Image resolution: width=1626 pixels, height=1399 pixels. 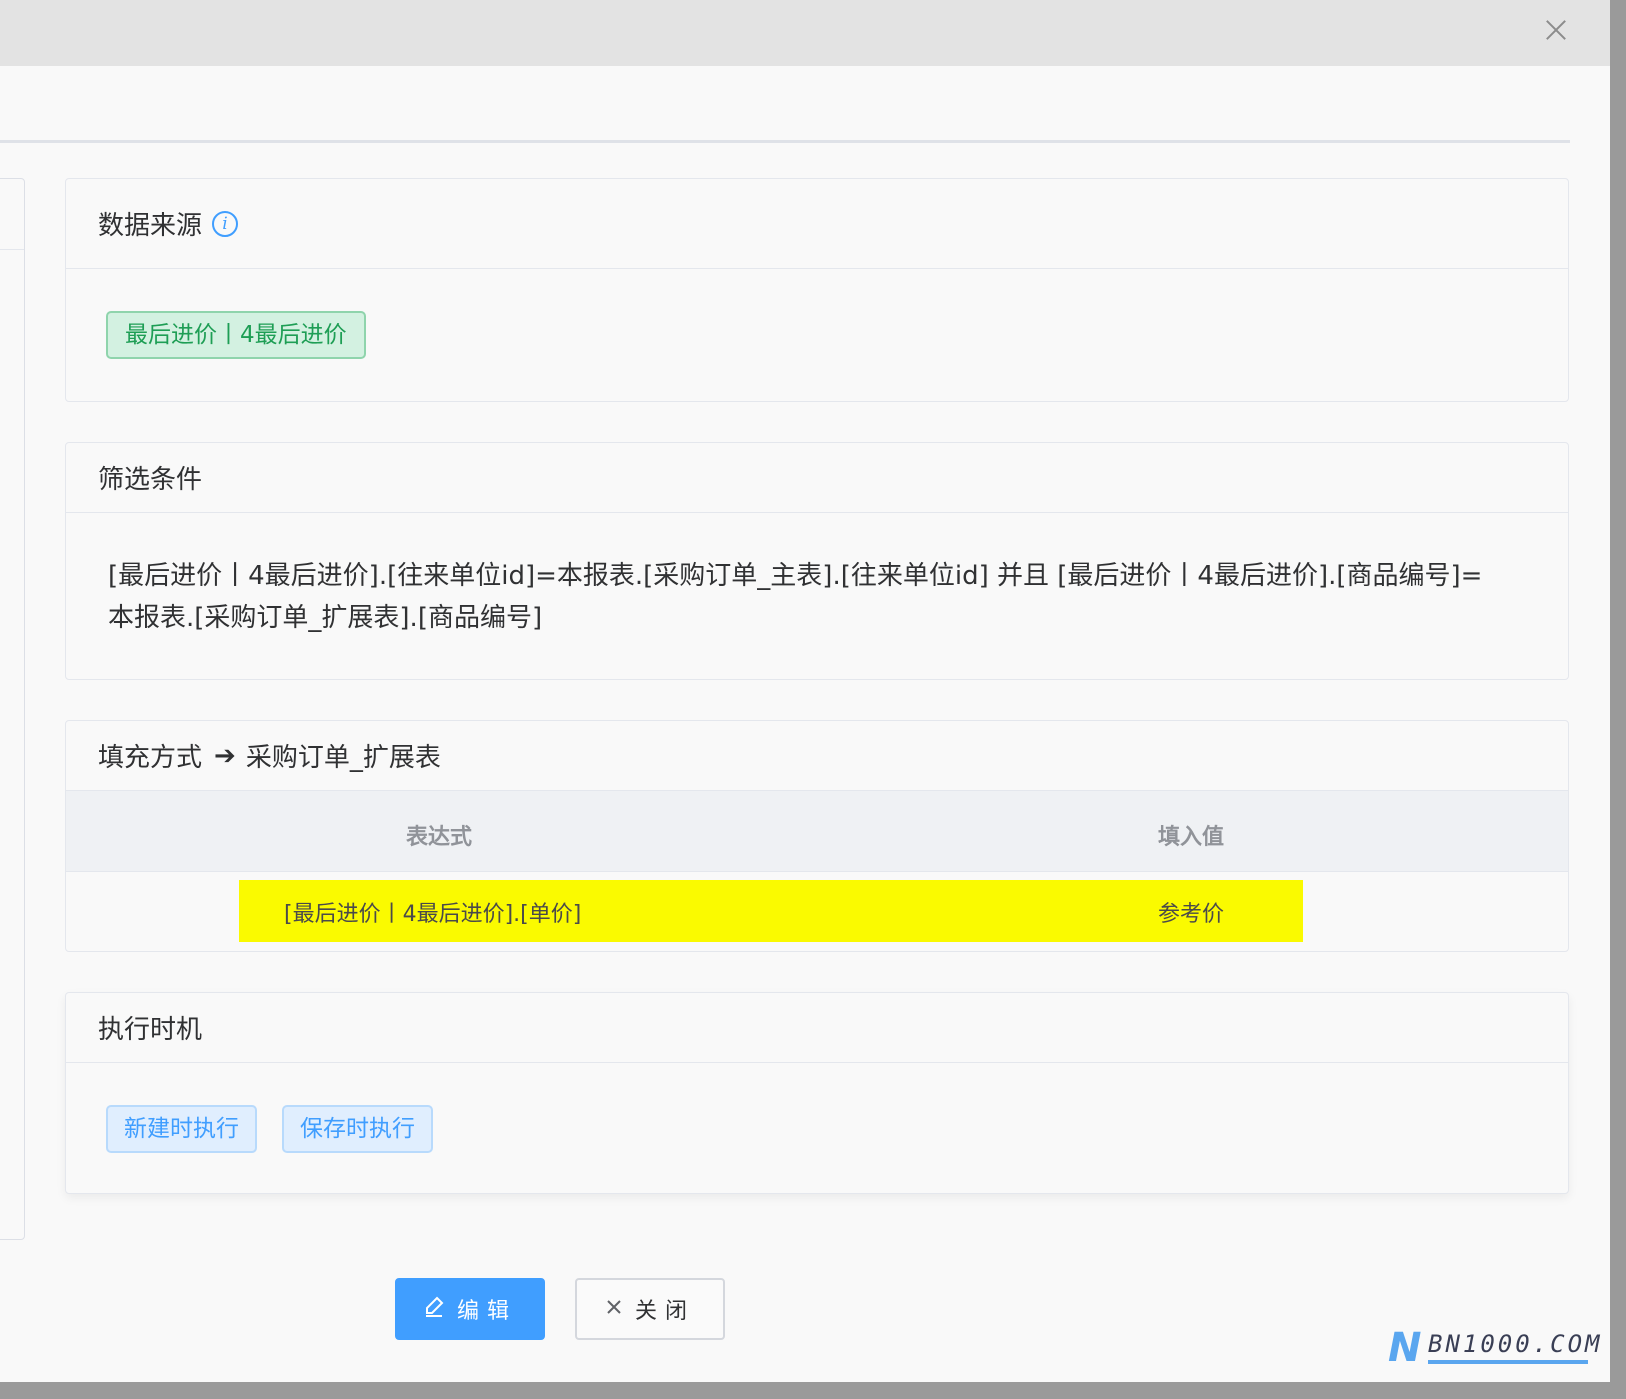 I want to click on tag-on-save: 保存时执行, so click(x=357, y=1129).